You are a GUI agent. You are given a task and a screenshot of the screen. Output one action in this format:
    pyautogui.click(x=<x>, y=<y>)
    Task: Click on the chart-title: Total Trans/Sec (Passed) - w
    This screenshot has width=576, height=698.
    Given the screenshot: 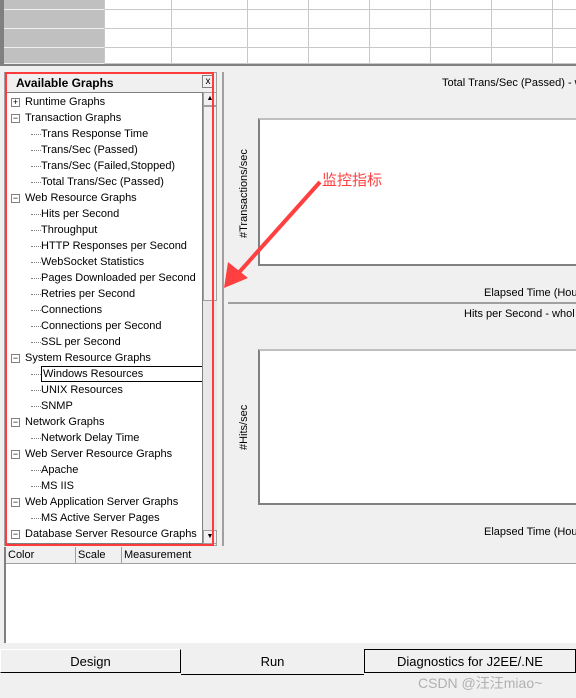 What is the action you would take?
    pyautogui.click(x=509, y=83)
    